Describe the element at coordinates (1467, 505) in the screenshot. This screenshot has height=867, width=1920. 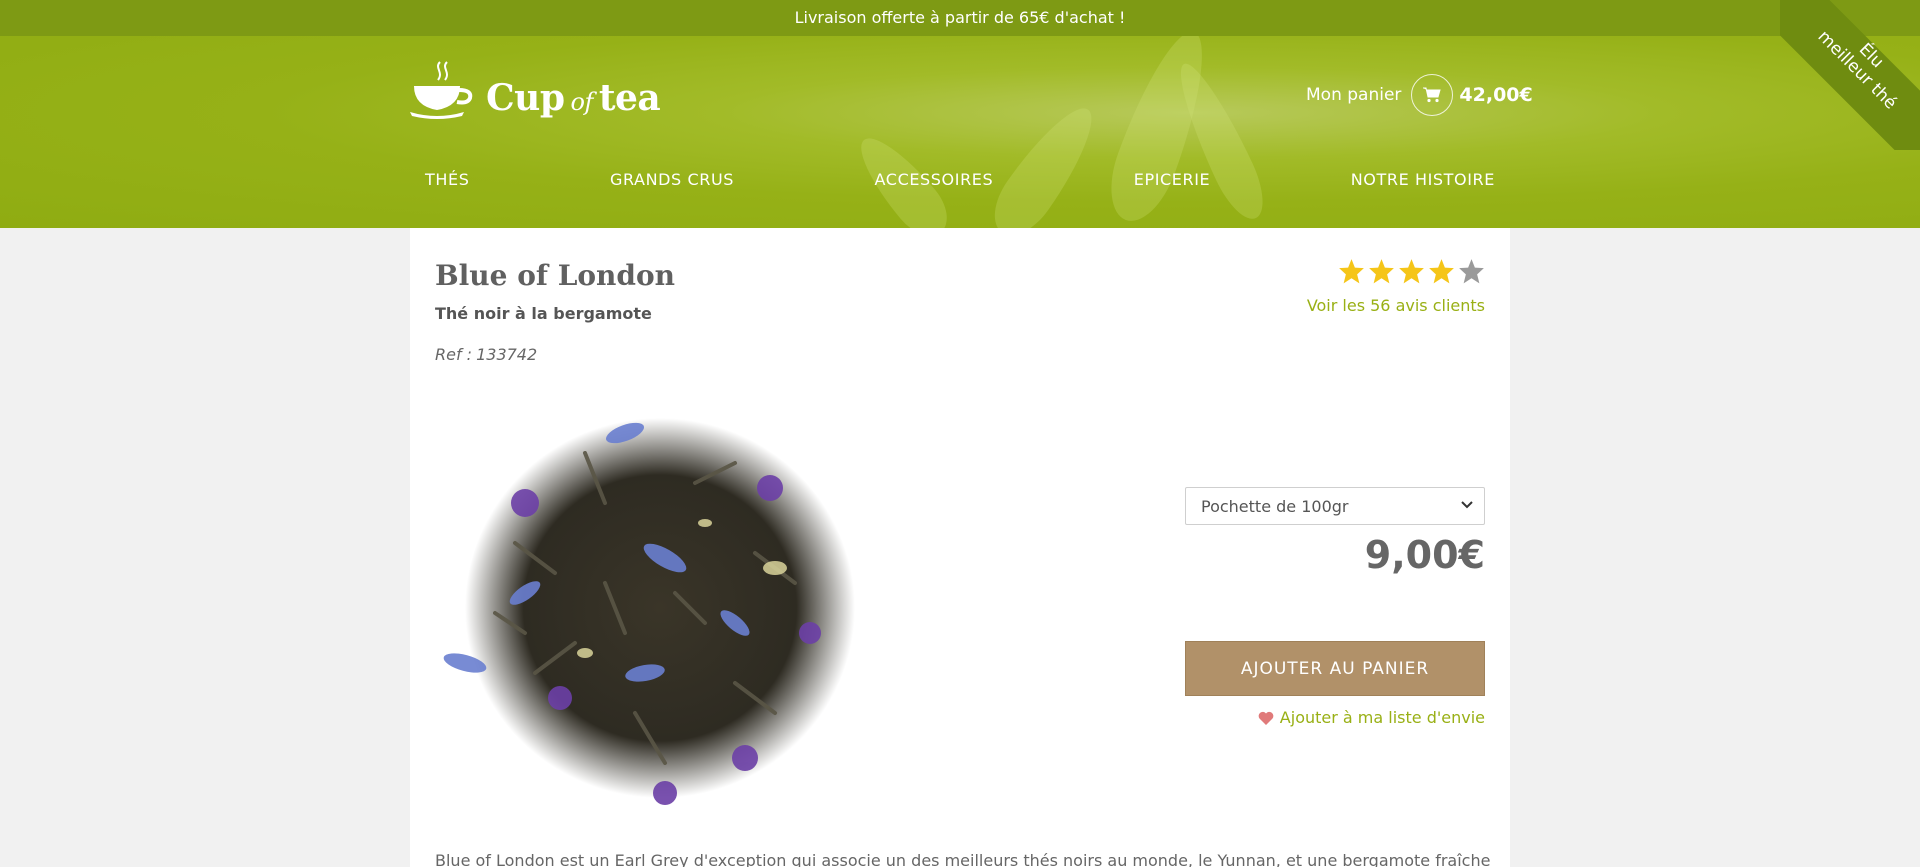
I see `chevron-down-icon` at that location.